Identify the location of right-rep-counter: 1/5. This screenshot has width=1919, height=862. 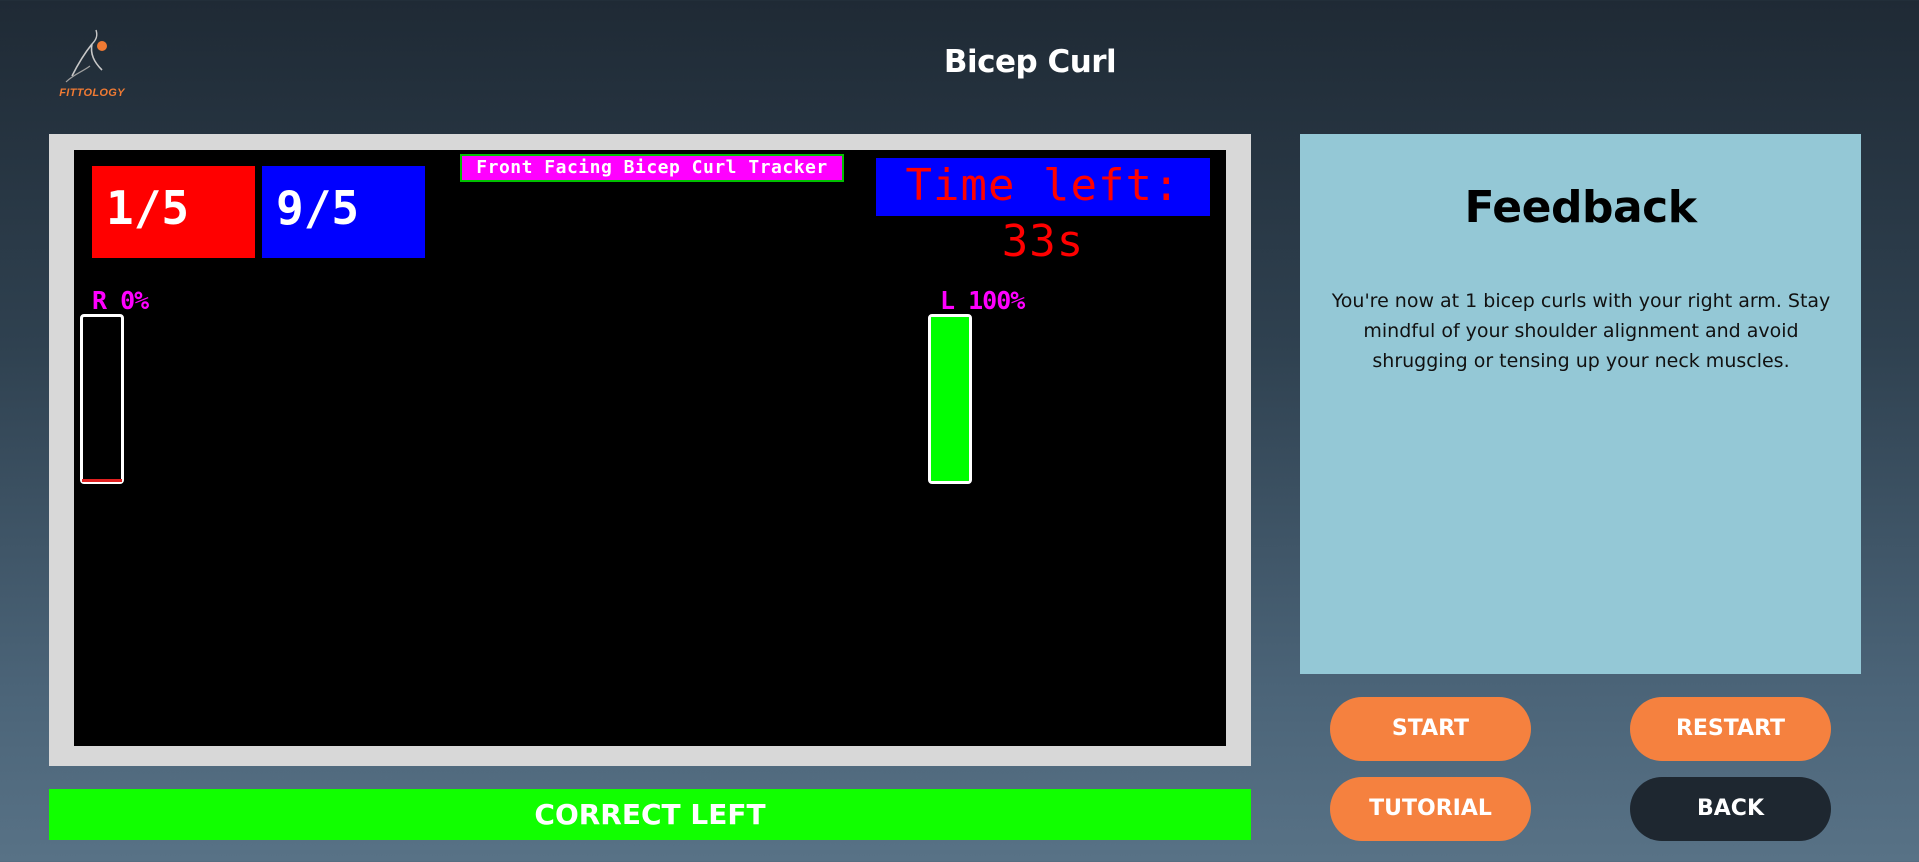
(173, 212).